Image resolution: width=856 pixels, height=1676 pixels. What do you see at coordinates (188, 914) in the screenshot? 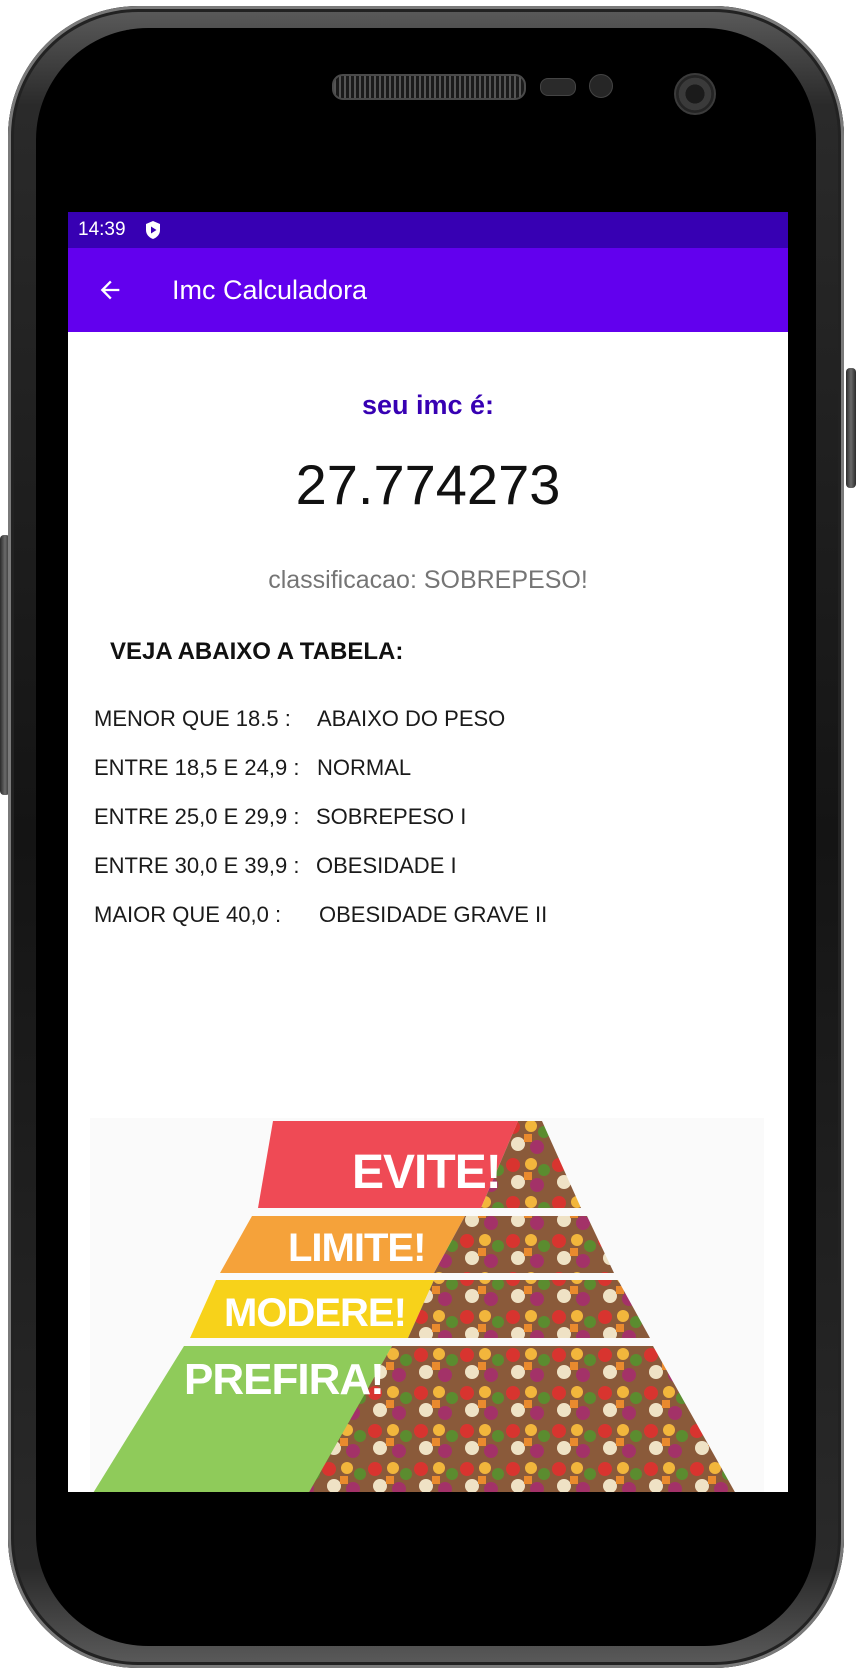
I see `range-label: MAIOR QUE 40,0 :` at bounding box center [188, 914].